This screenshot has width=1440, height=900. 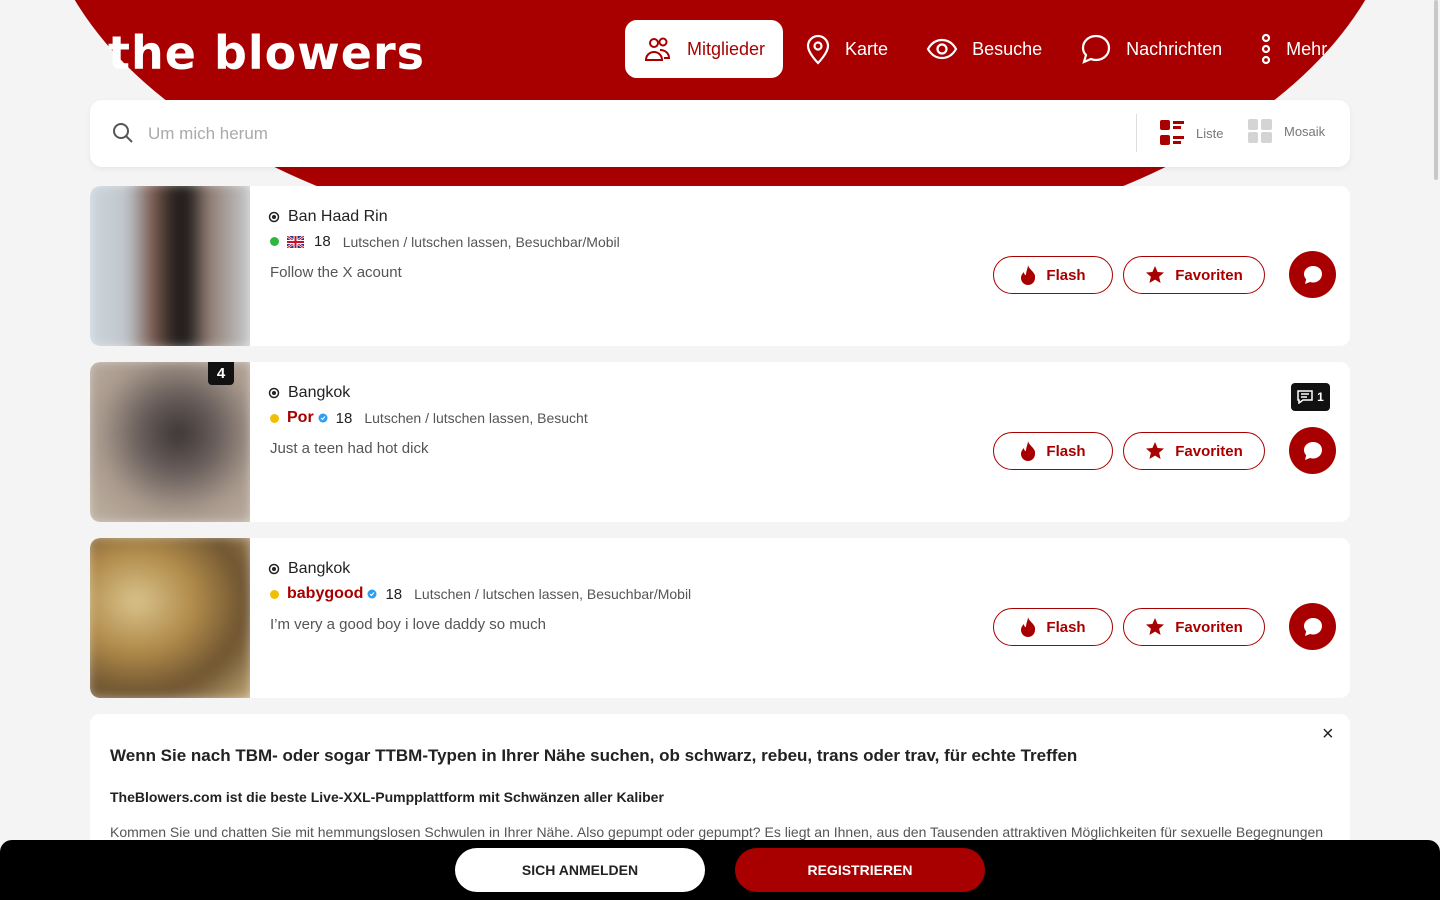 I want to click on divider, so click(x=1136, y=133).